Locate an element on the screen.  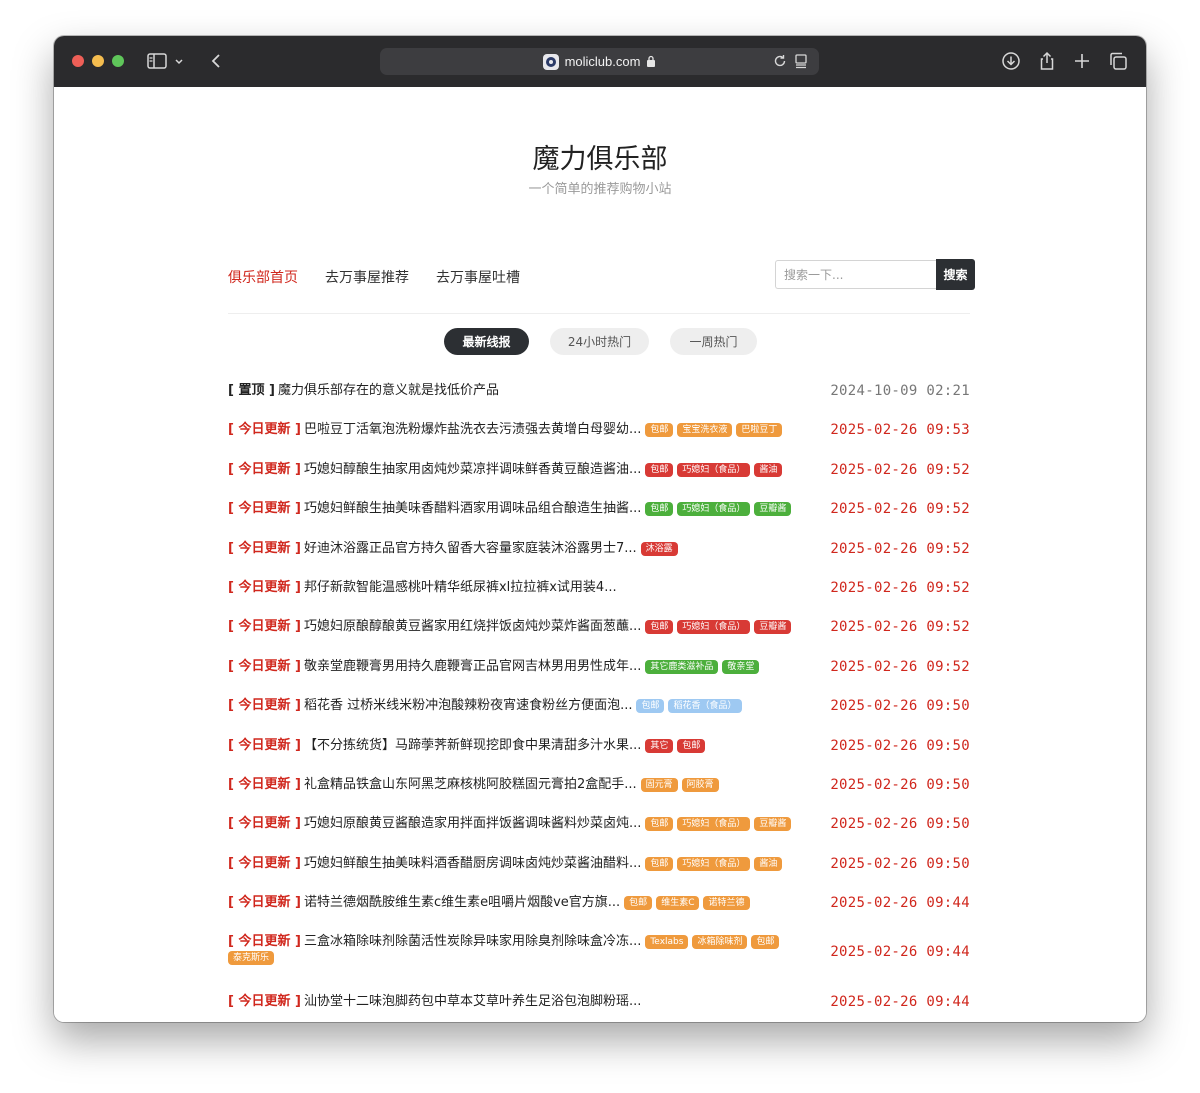
reader-mode-icon is located at coordinates (801, 63).